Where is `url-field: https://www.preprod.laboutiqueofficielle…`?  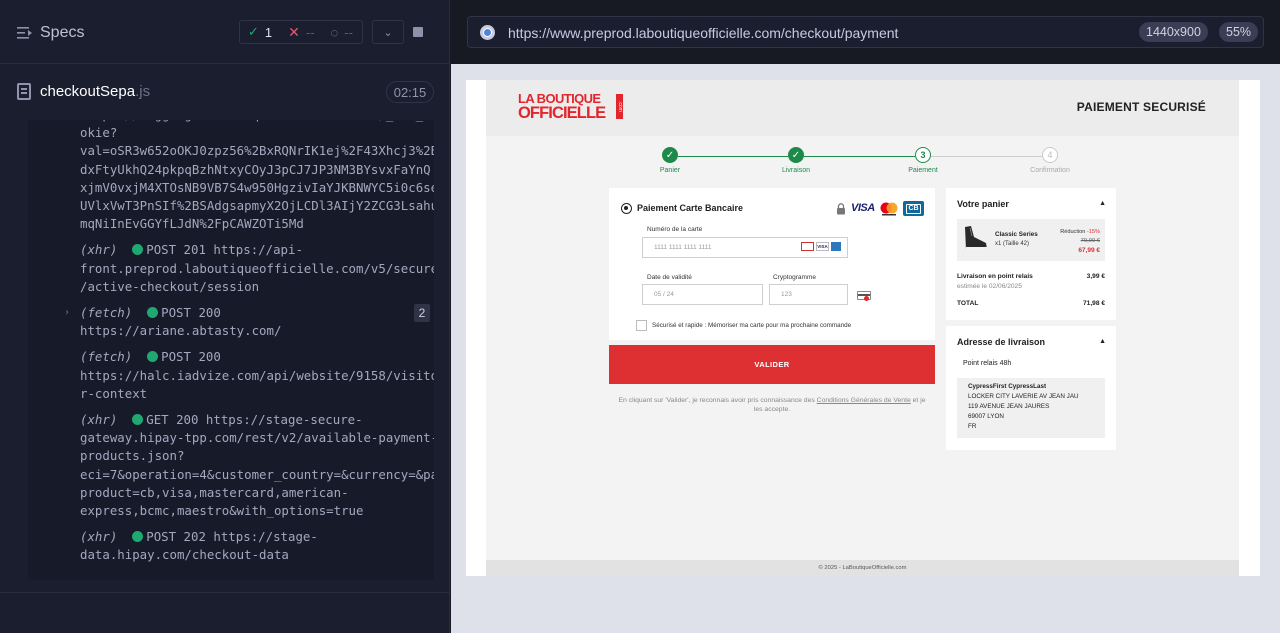 url-field: https://www.preprod.laboutiqueofficielle… is located at coordinates (865, 32).